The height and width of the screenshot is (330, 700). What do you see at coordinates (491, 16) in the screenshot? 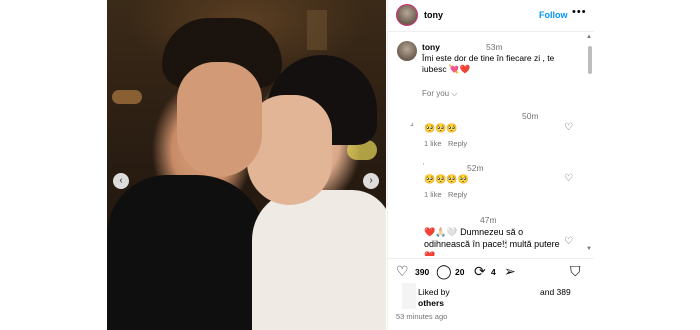
I see `post-header: tony Follow •••` at bounding box center [491, 16].